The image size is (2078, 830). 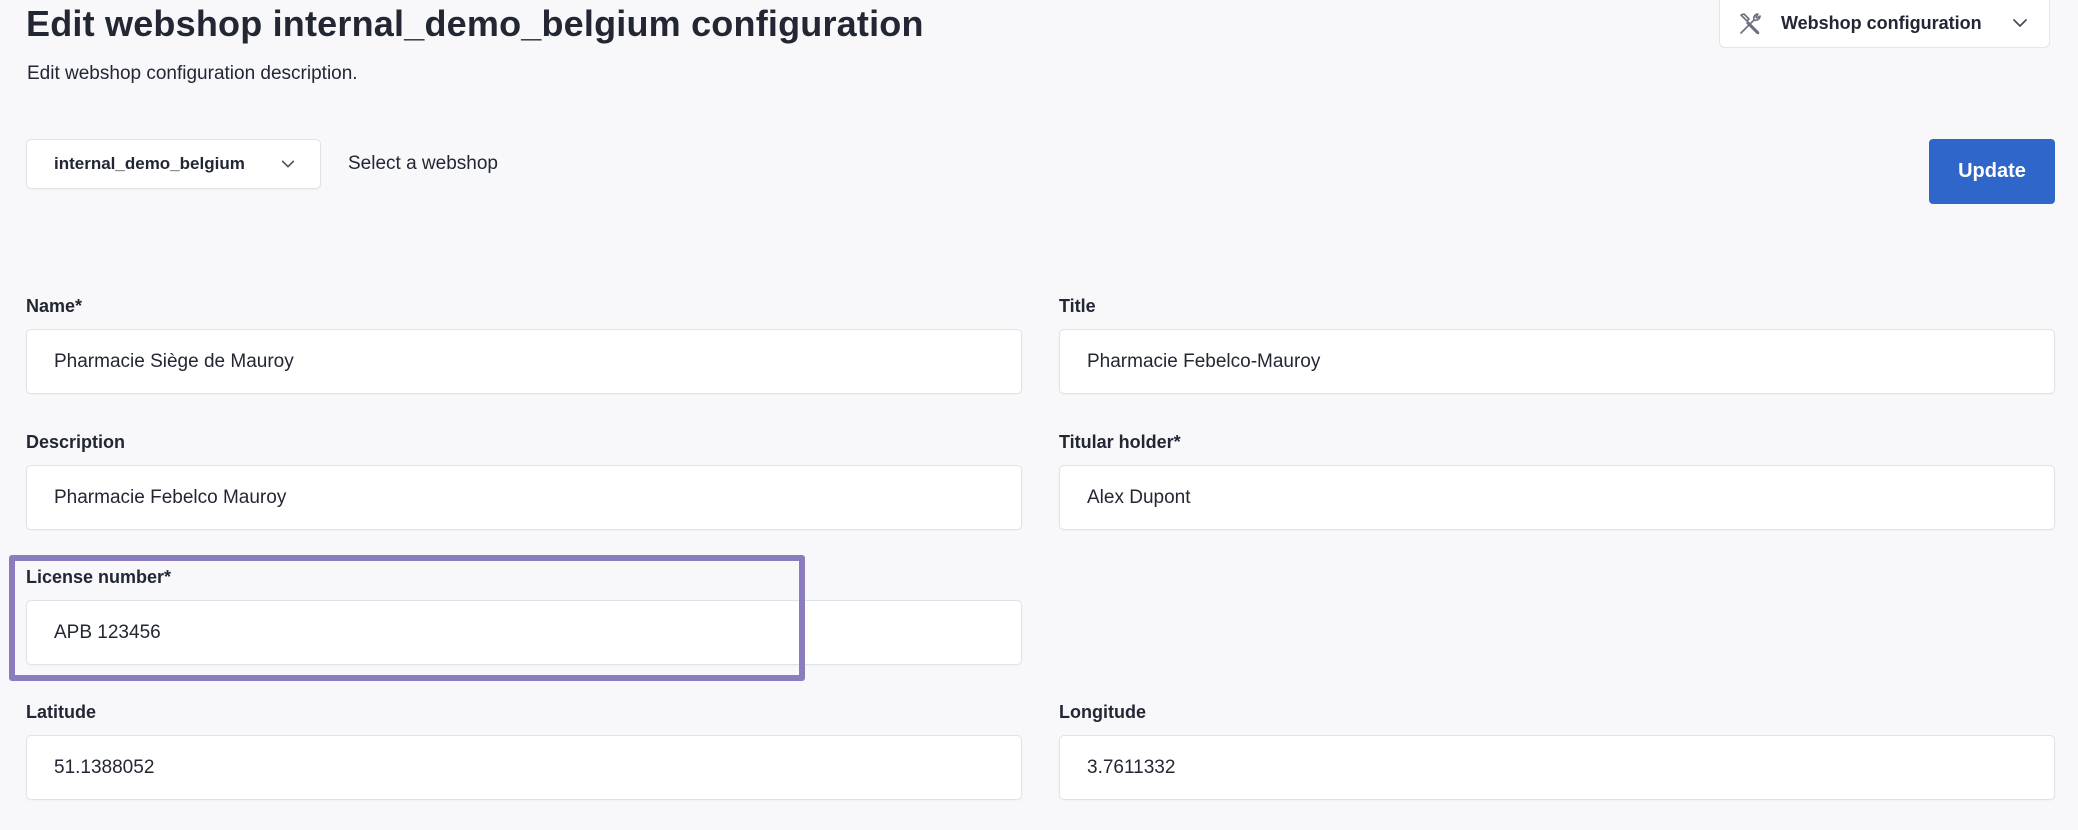 What do you see at coordinates (524, 497) in the screenshot?
I see `description-input` at bounding box center [524, 497].